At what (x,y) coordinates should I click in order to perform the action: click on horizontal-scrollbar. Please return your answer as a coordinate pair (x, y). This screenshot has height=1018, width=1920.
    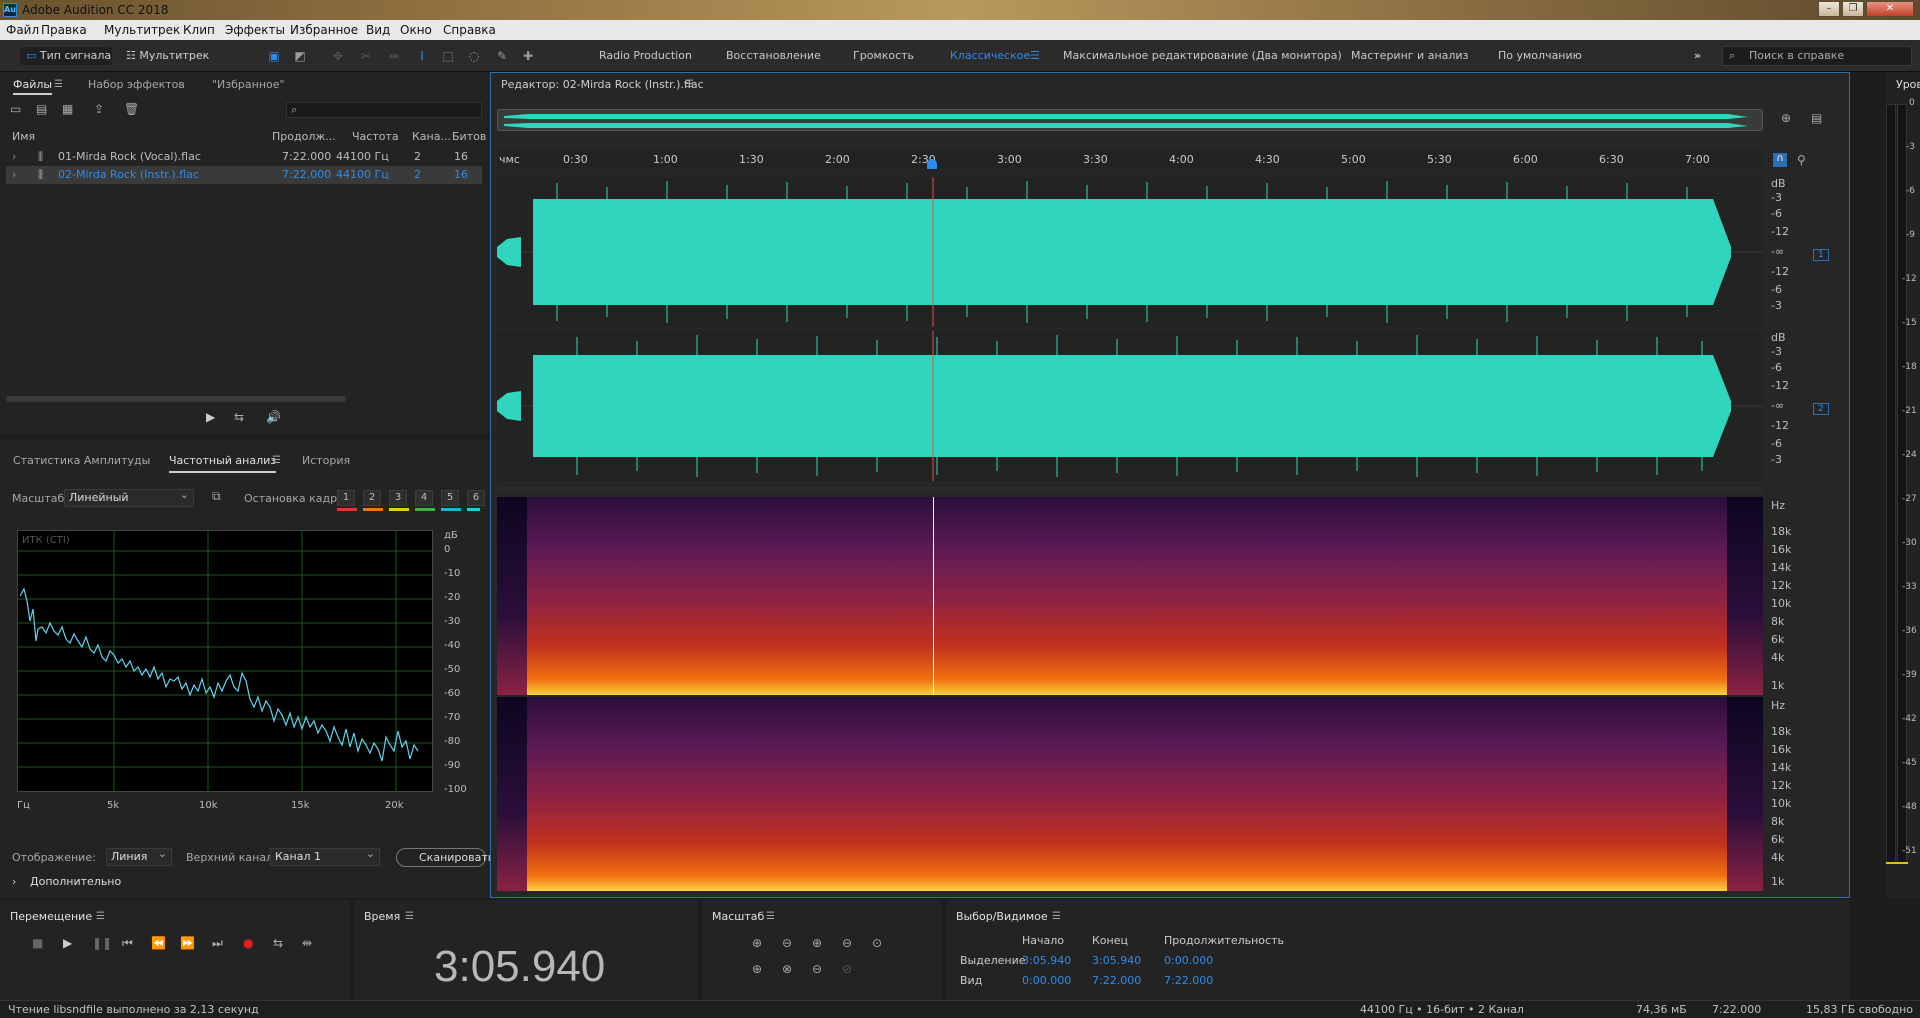
    Looking at the image, I should click on (176, 399).